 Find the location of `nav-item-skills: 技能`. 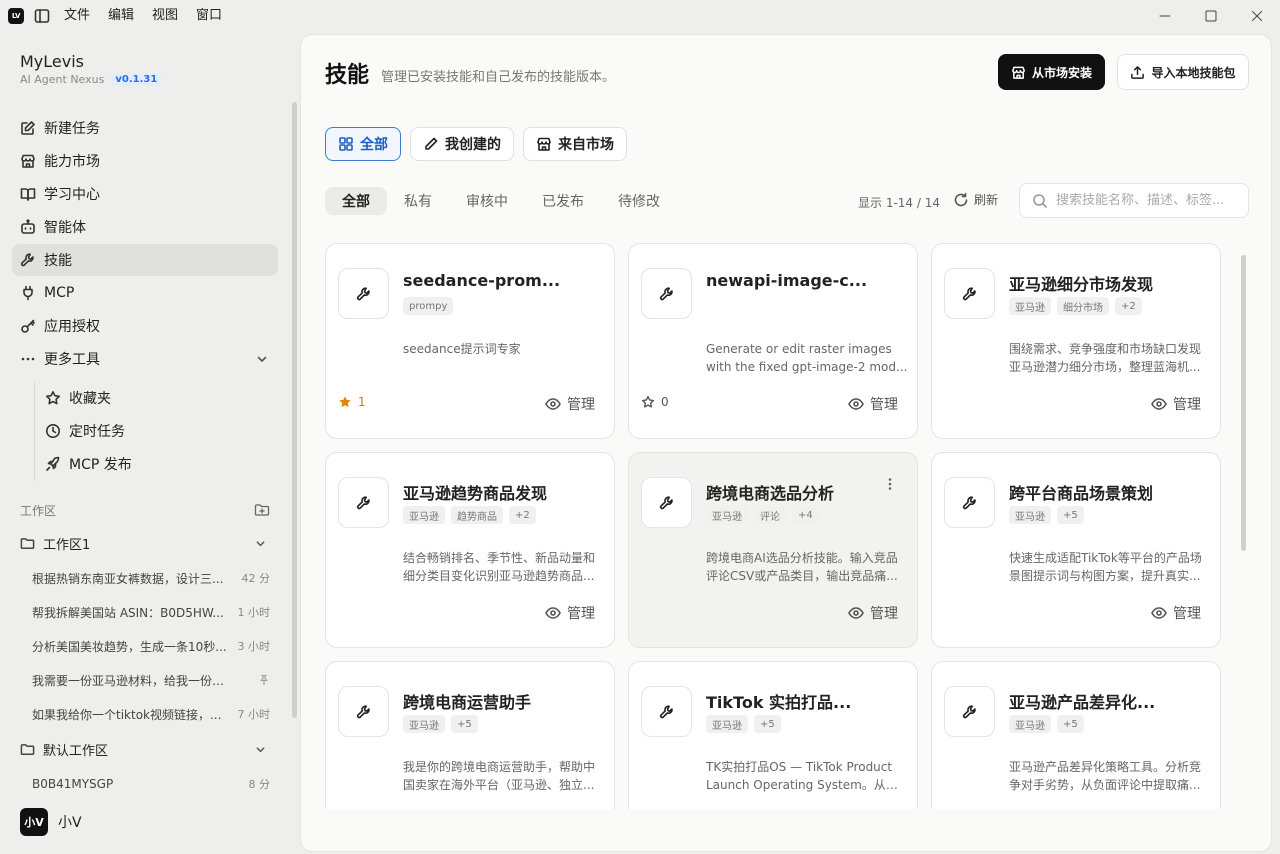

nav-item-skills: 技能 is located at coordinates (145, 260).